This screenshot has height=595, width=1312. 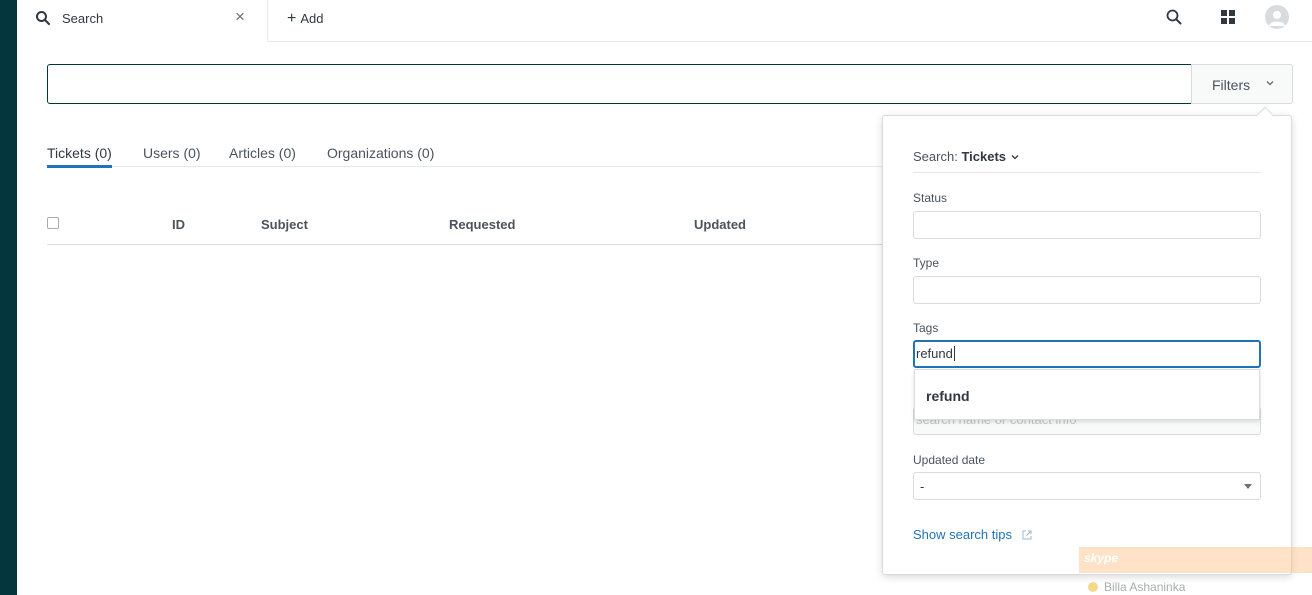 I want to click on updated-date-label: Updated date, so click(x=949, y=460).